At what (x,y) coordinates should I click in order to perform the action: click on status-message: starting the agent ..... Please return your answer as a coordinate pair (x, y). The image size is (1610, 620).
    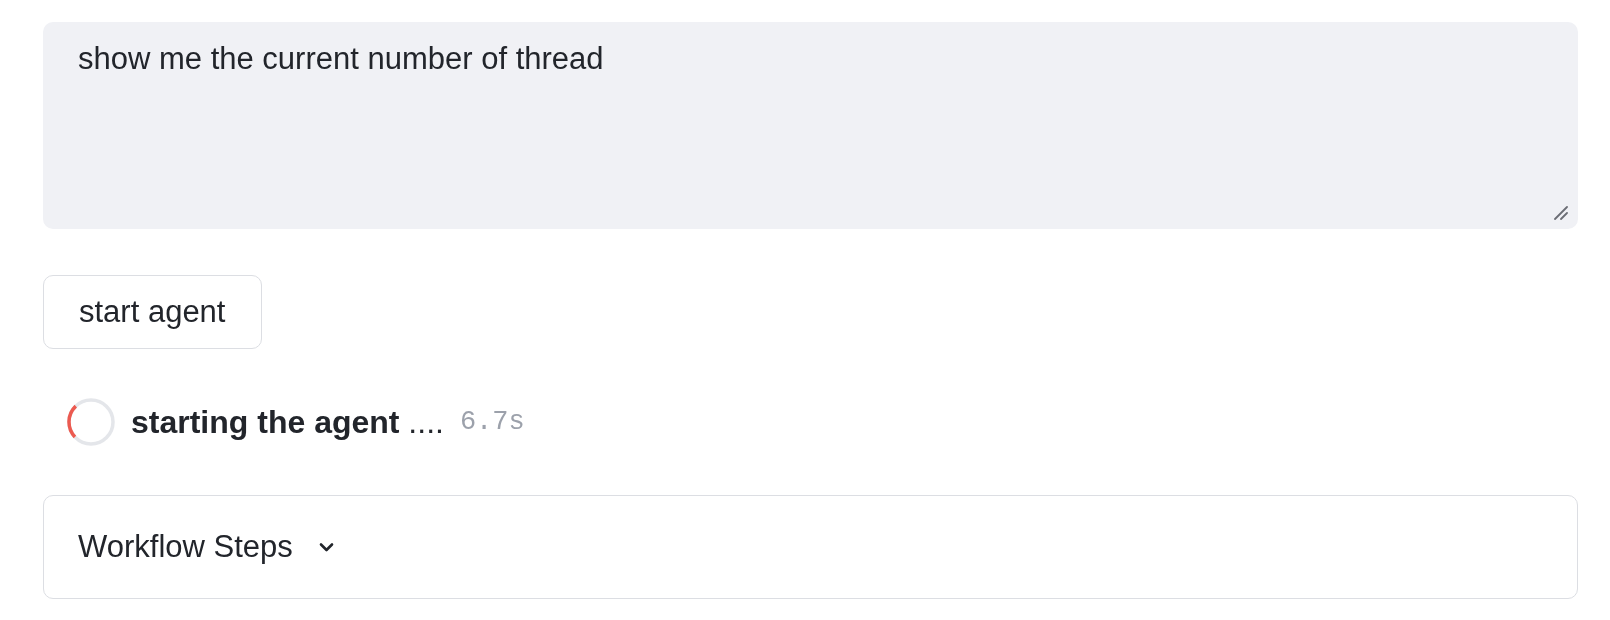
    Looking at the image, I should click on (287, 422).